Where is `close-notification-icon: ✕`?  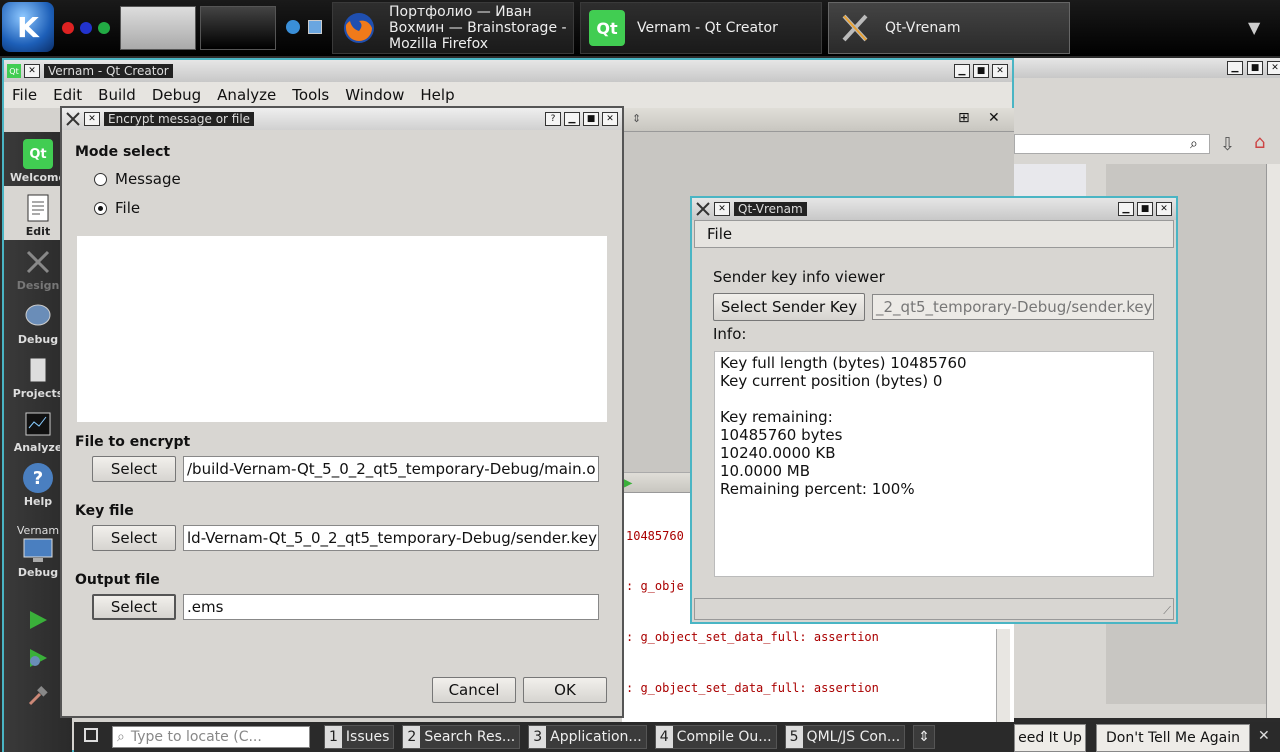
close-notification-icon: ✕ is located at coordinates (1264, 736).